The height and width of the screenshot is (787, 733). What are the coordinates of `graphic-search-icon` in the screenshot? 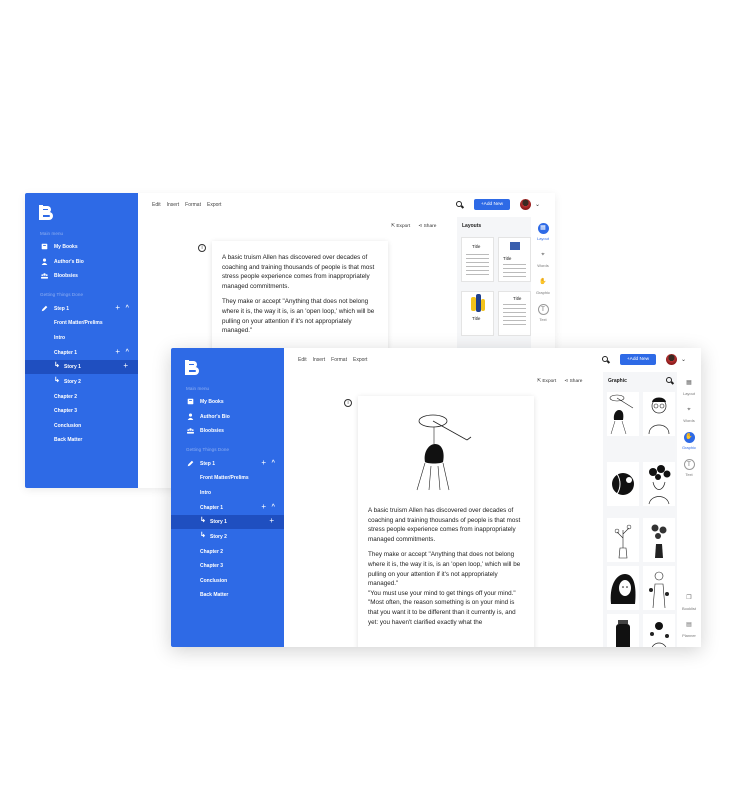 It's located at (670, 381).